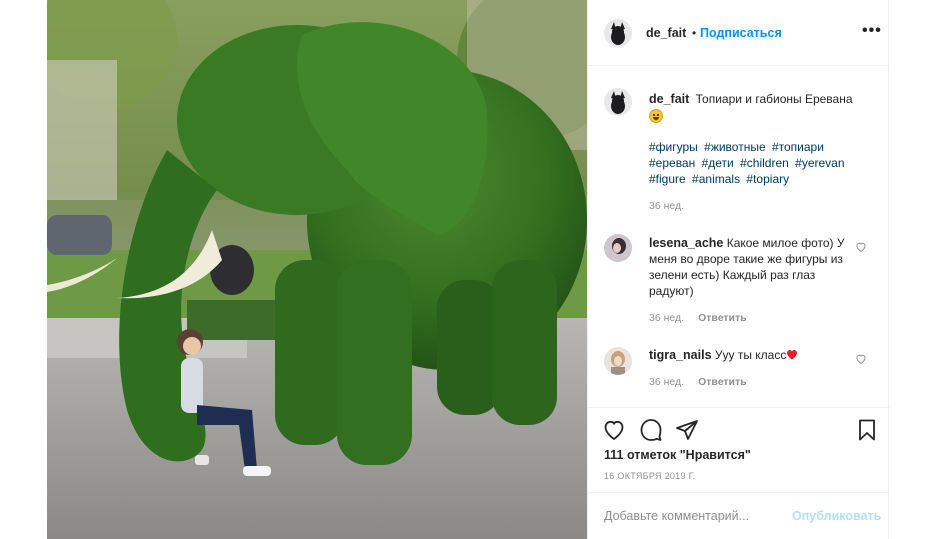 Image resolution: width=931 pixels, height=539 pixels. Describe the element at coordinates (718, 163) in the screenshot. I see `hashtag-link: #дети` at that location.